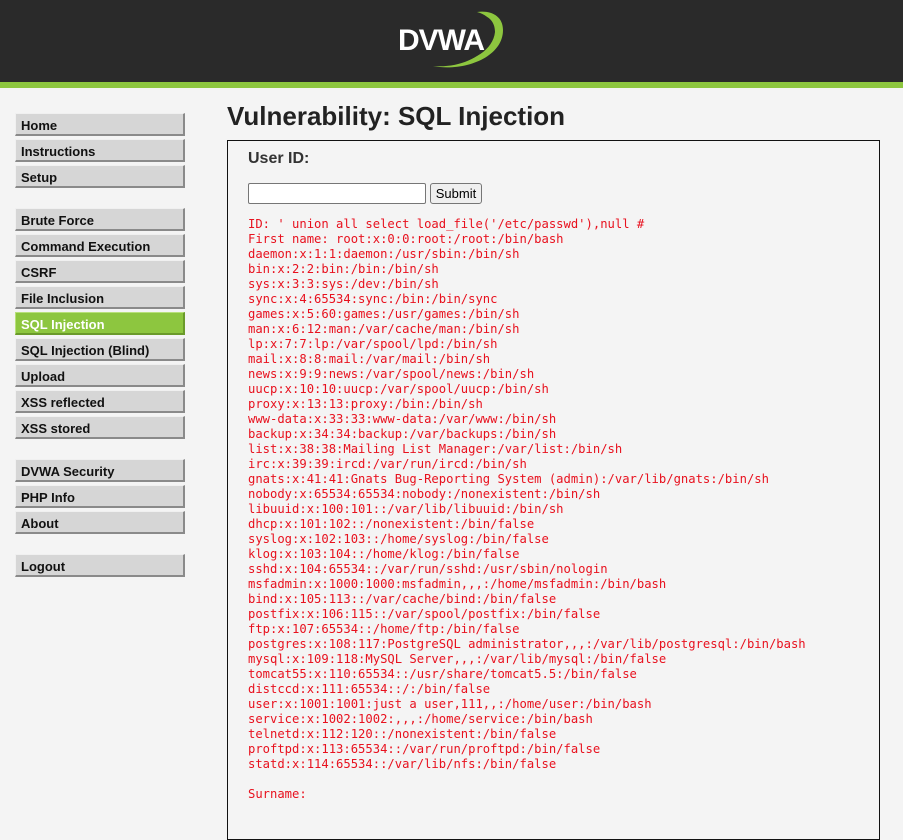  What do you see at coordinates (100, 427) in the screenshot?
I see `sidebar-item-xss-stored: XSS stored` at bounding box center [100, 427].